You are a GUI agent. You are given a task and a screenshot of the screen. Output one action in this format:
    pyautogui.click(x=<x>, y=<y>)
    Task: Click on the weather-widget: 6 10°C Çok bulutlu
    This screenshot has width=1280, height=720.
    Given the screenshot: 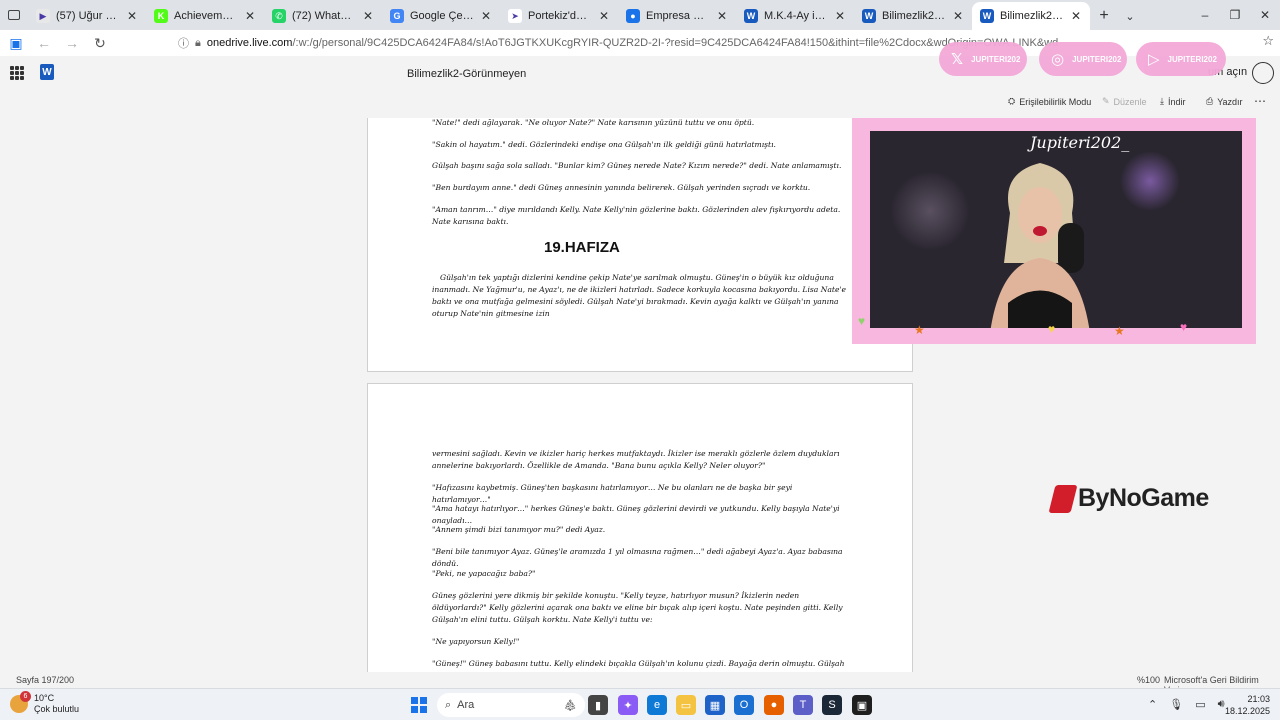 What is the action you would take?
    pyautogui.click(x=45, y=703)
    